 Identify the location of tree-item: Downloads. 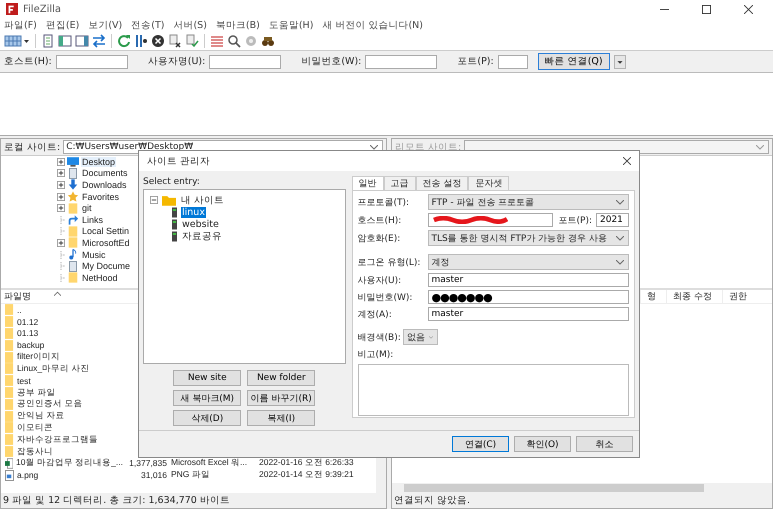
(104, 185).